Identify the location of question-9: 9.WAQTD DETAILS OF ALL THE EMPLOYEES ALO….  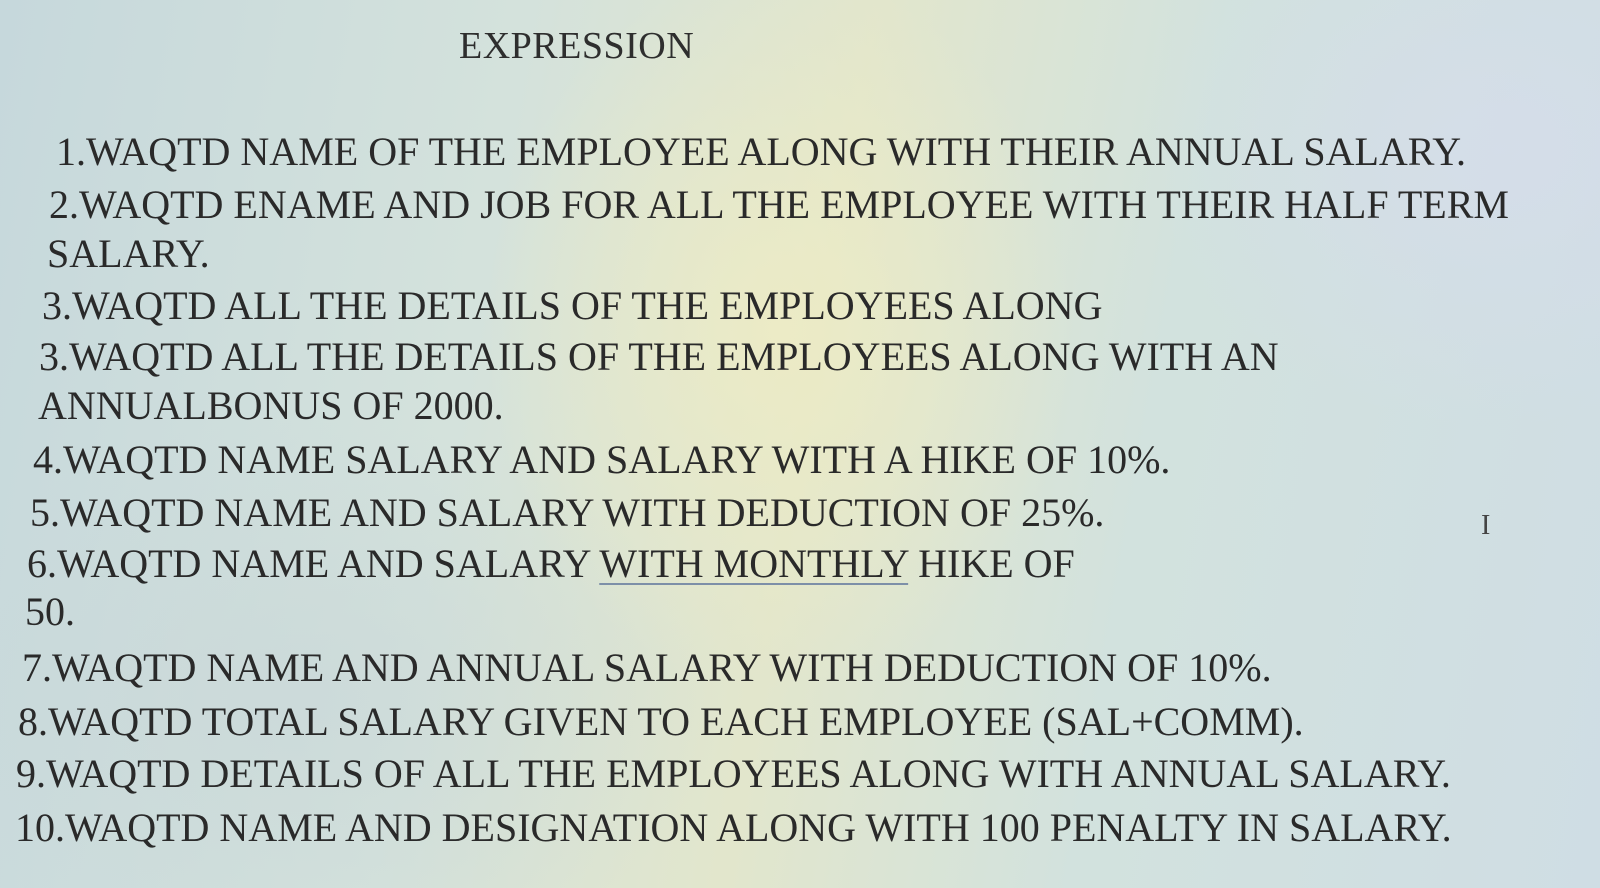
(733, 773).